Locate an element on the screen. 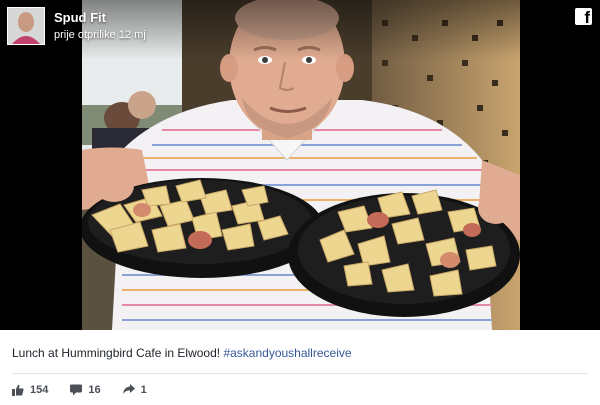  like-icon is located at coordinates (18, 390).